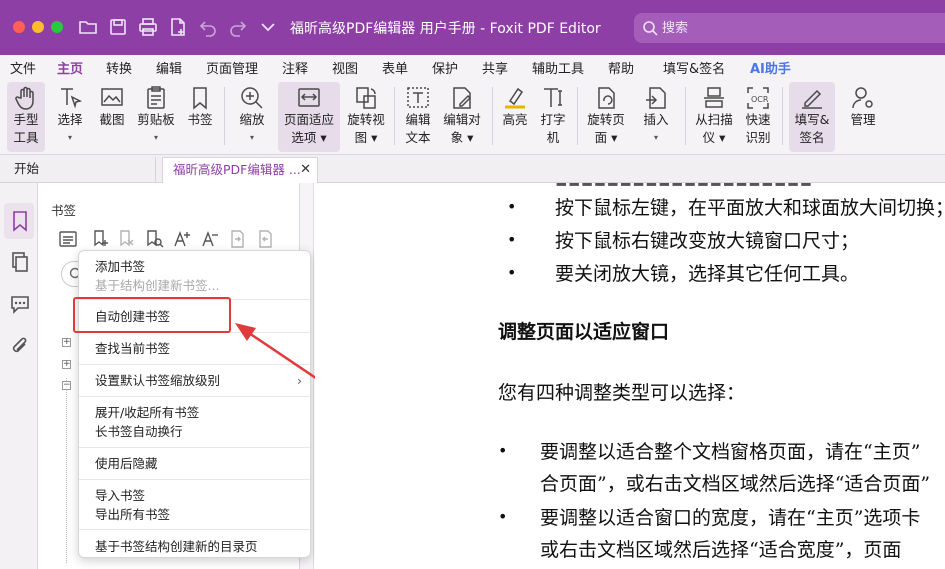 The width and height of the screenshot is (945, 569). Describe the element at coordinates (707, 241) in the screenshot. I see `document-bullet-2: 按下鼠标右键改变放大镜窗口尺寸；` at that location.